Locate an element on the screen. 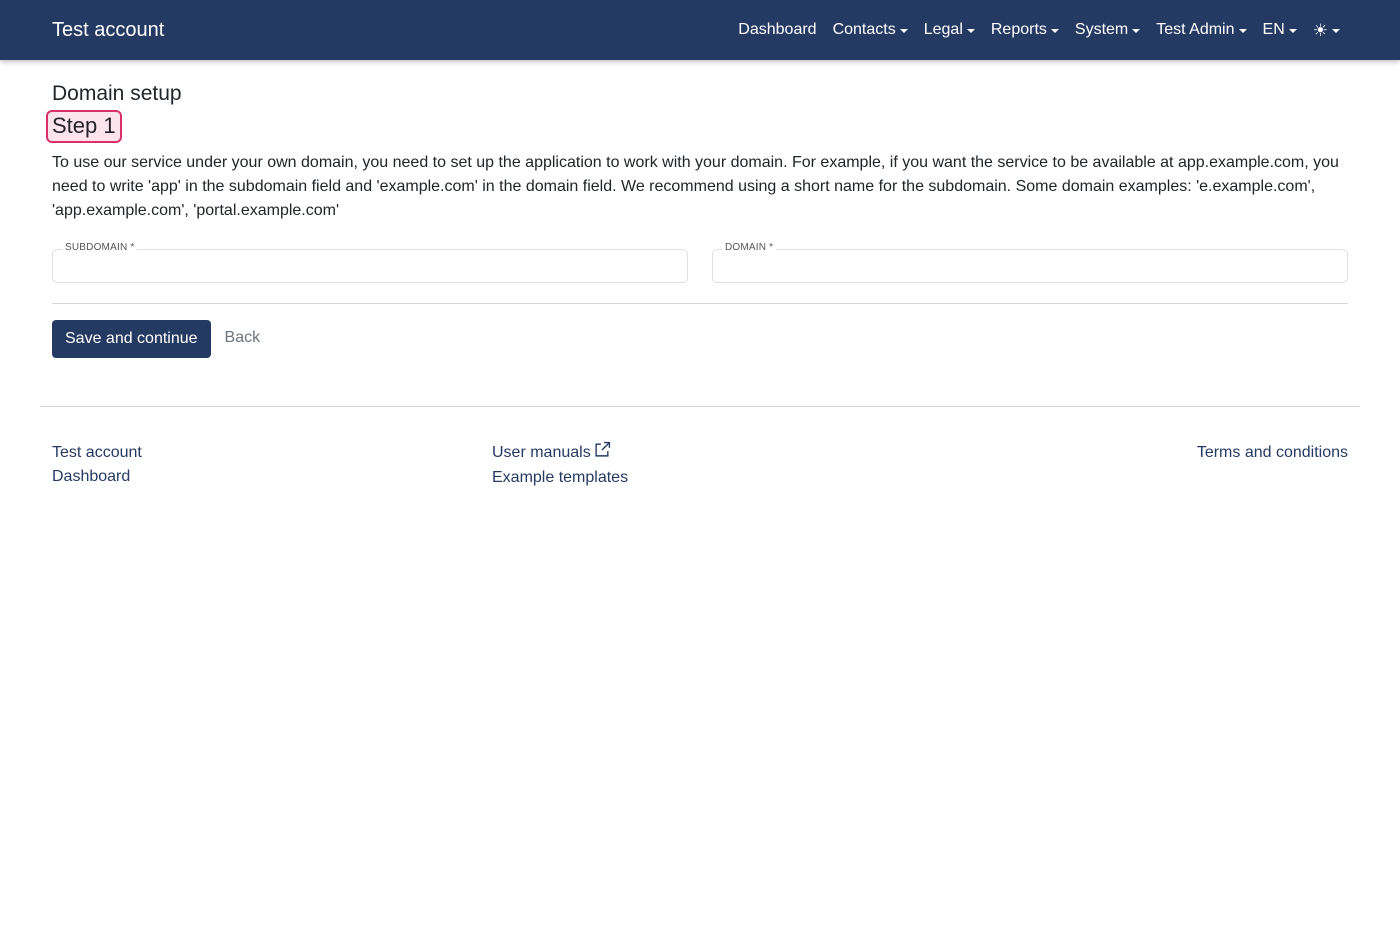 This screenshot has width=1400, height=940. brand-link: Test account is located at coordinates (108, 30).